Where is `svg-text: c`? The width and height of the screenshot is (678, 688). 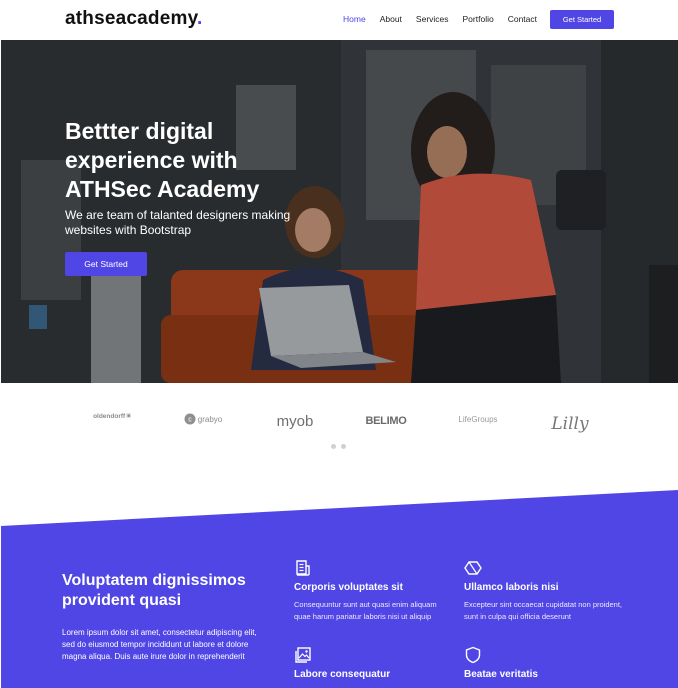 svg-text: c is located at coordinates (190, 420).